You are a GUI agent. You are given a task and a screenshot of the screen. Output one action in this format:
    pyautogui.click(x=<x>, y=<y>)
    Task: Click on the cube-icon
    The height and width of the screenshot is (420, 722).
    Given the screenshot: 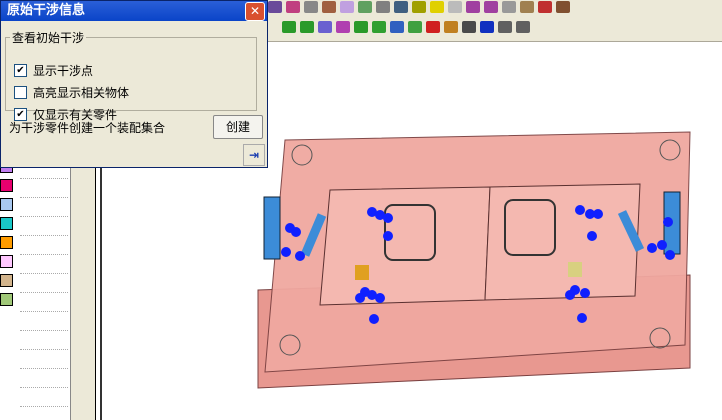 What is the action you would take?
    pyautogui.click(x=275, y=7)
    